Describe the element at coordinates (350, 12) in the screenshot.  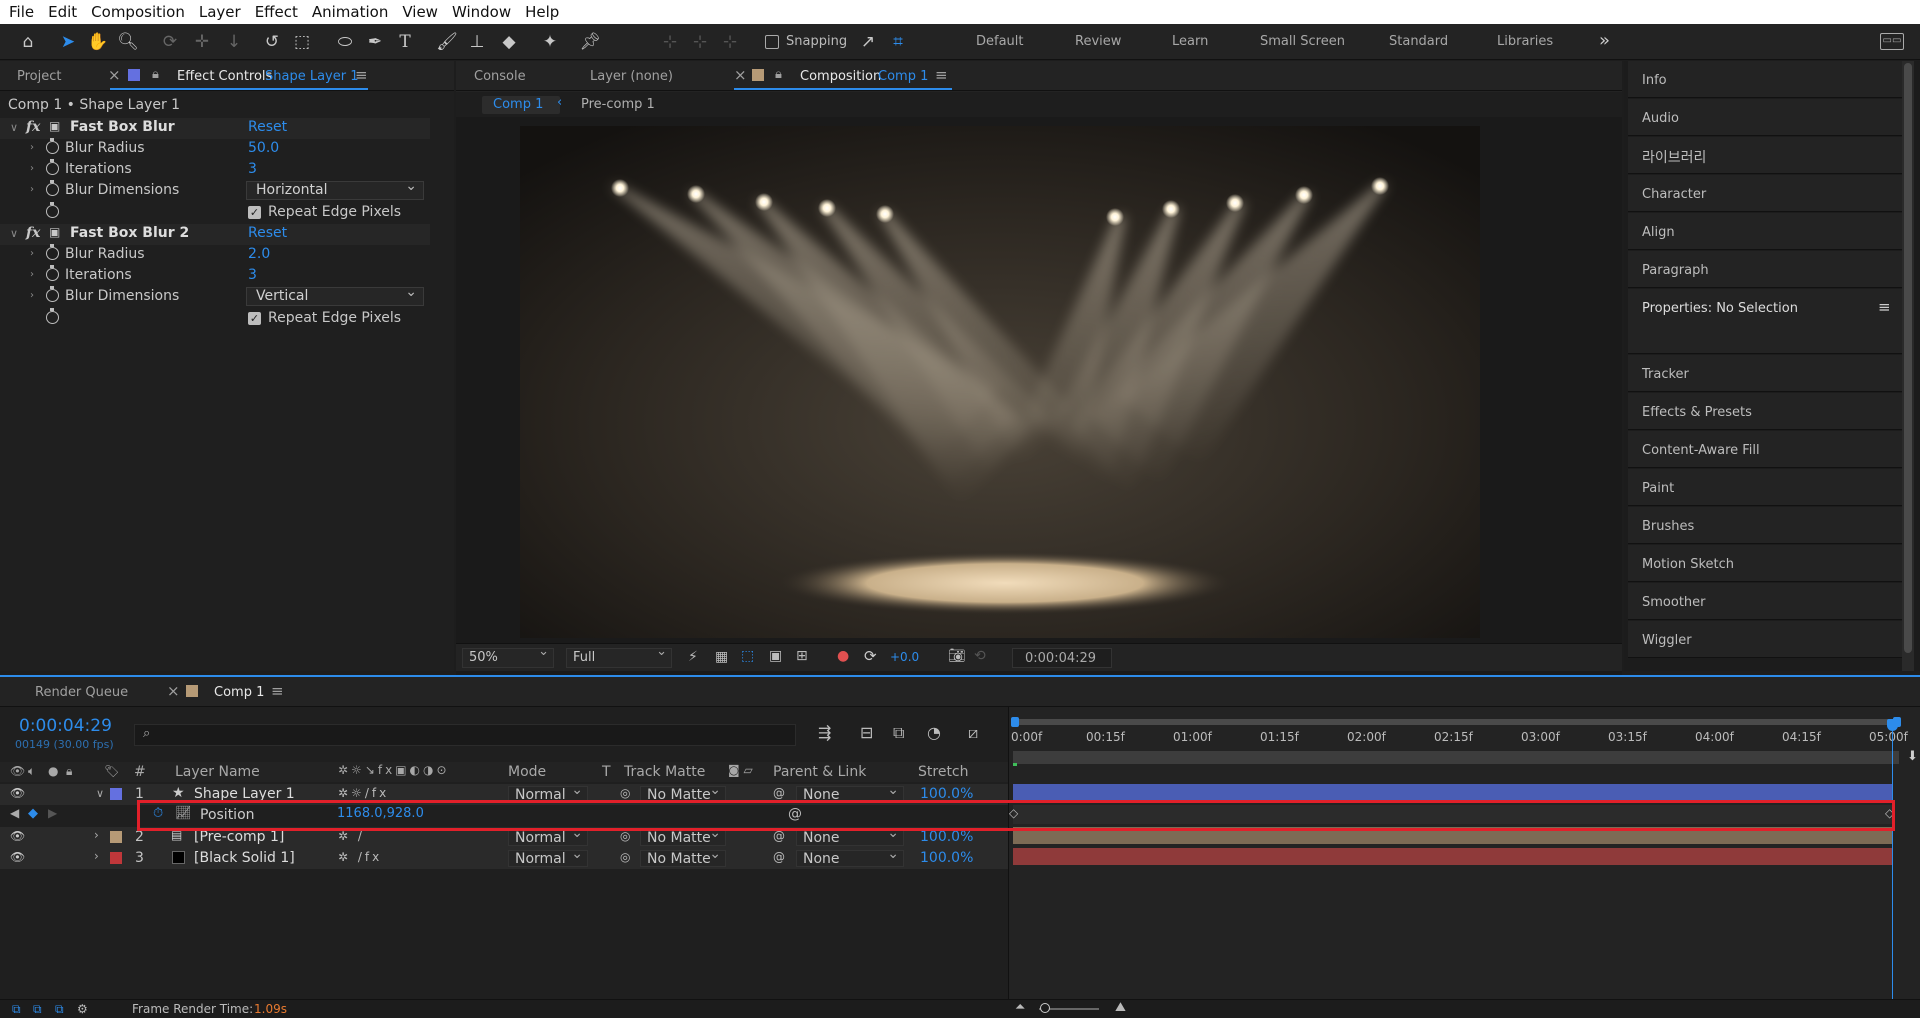
I see `menu-animation: Animation` at that location.